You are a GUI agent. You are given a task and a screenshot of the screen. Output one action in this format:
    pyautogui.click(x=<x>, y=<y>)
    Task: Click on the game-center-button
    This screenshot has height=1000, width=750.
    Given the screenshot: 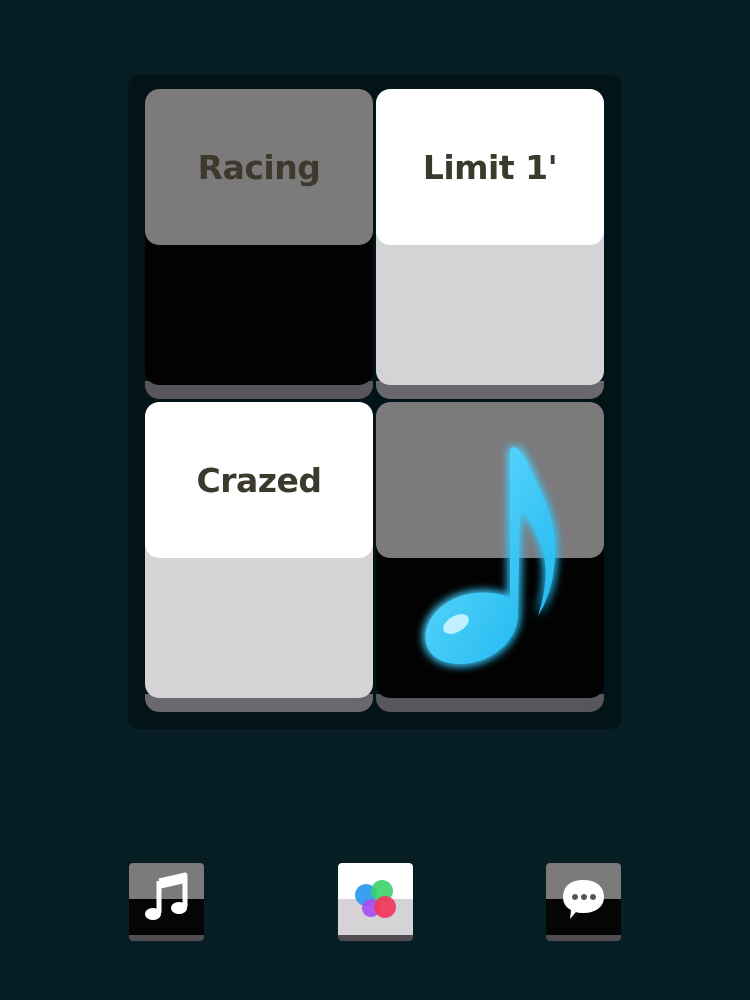 What is the action you would take?
    pyautogui.click(x=375, y=902)
    